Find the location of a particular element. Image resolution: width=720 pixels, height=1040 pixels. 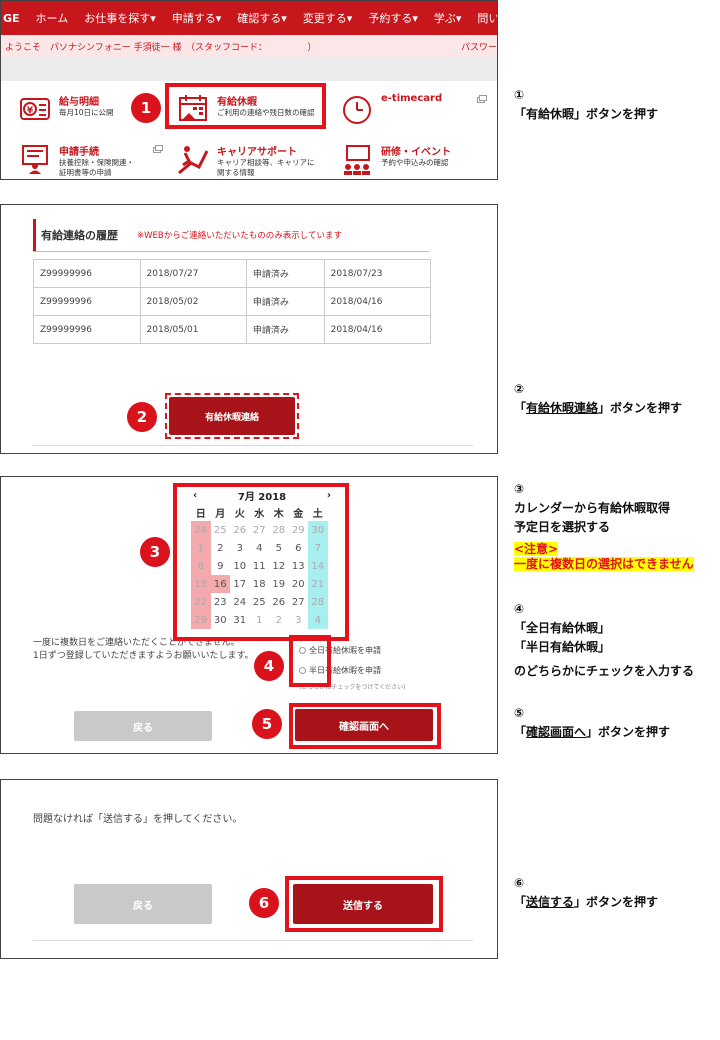

calendar-day: 1 is located at coordinates (201, 548).